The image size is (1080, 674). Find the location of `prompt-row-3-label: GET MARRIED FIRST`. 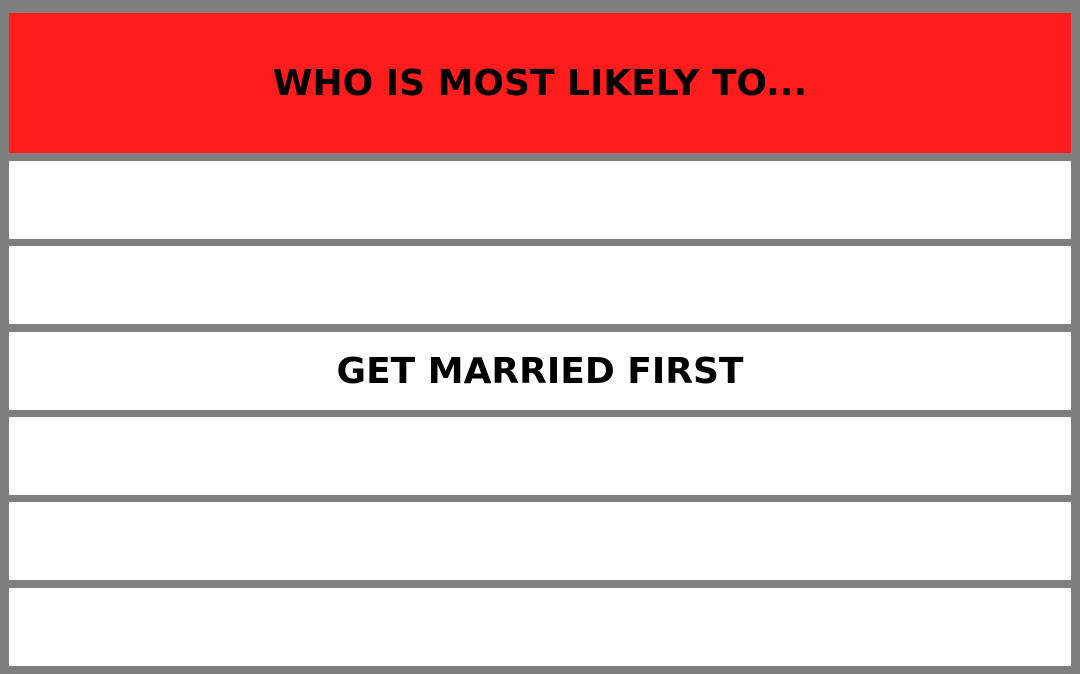

prompt-row-3-label: GET MARRIED FIRST is located at coordinates (540, 371).